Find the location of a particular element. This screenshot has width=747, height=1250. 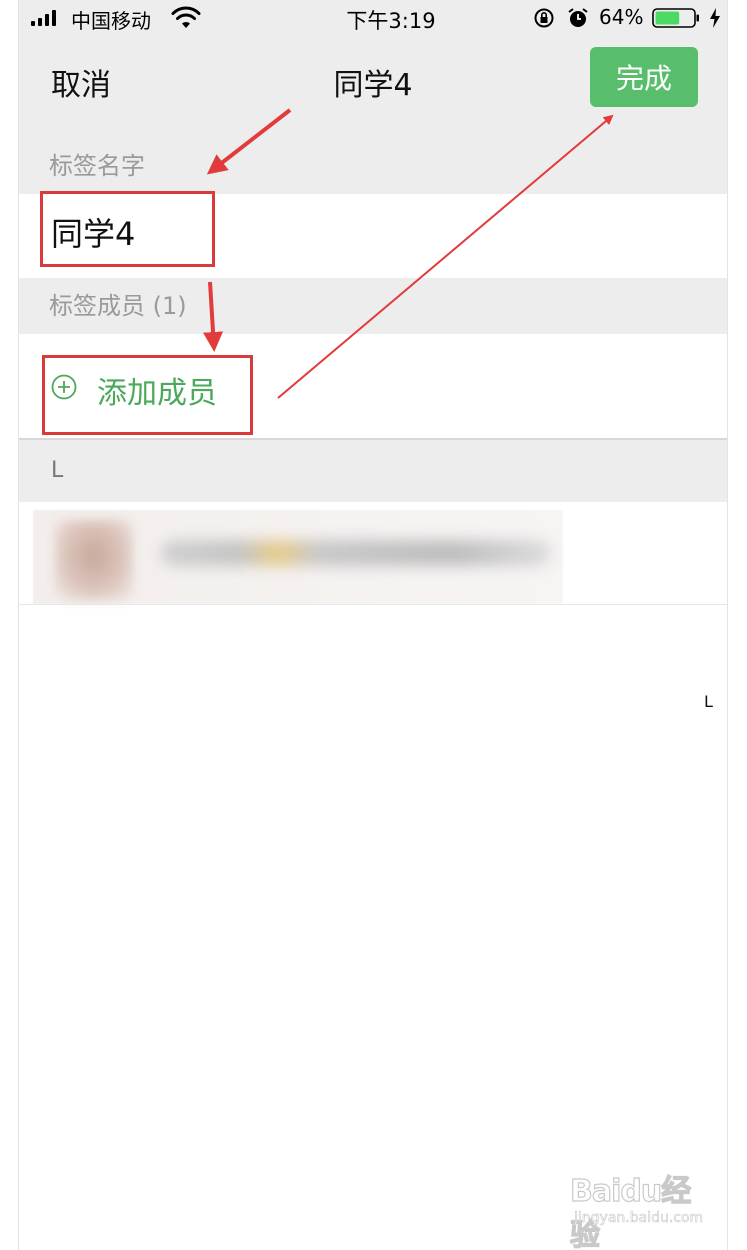

member-list-item is located at coordinates (373, 553).